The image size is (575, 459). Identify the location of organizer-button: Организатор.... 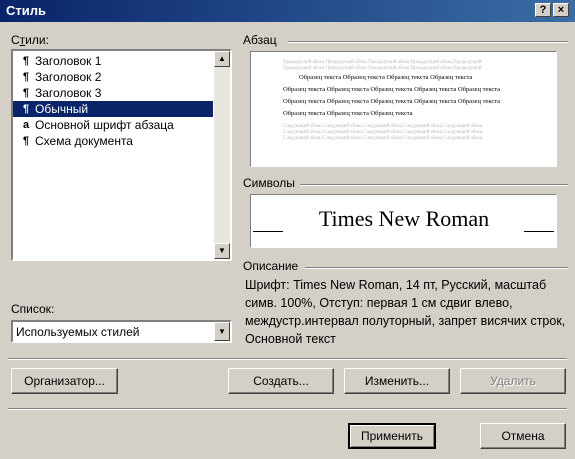
(64, 381).